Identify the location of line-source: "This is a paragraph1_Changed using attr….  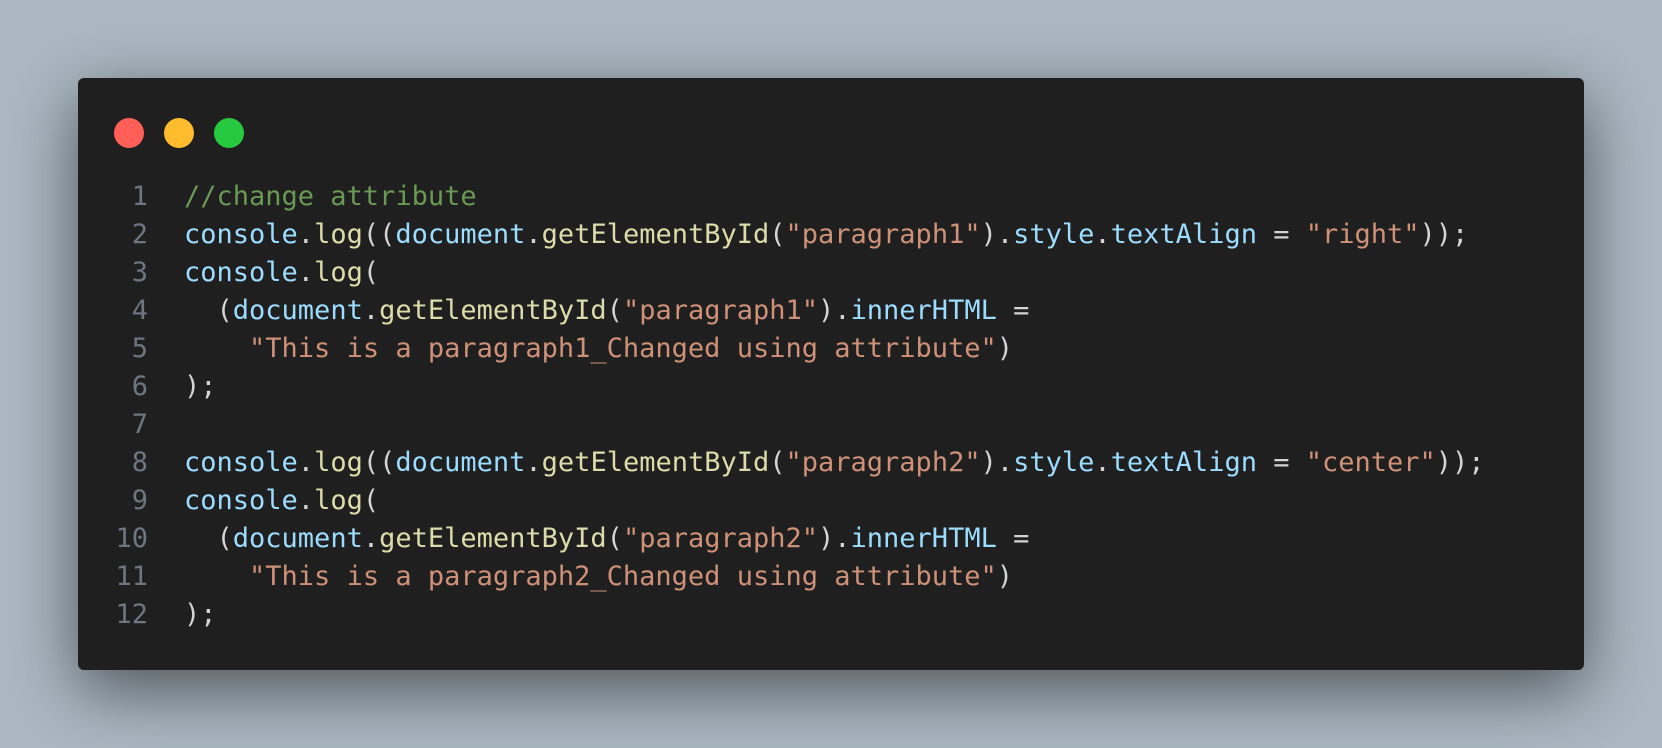
(580, 349).